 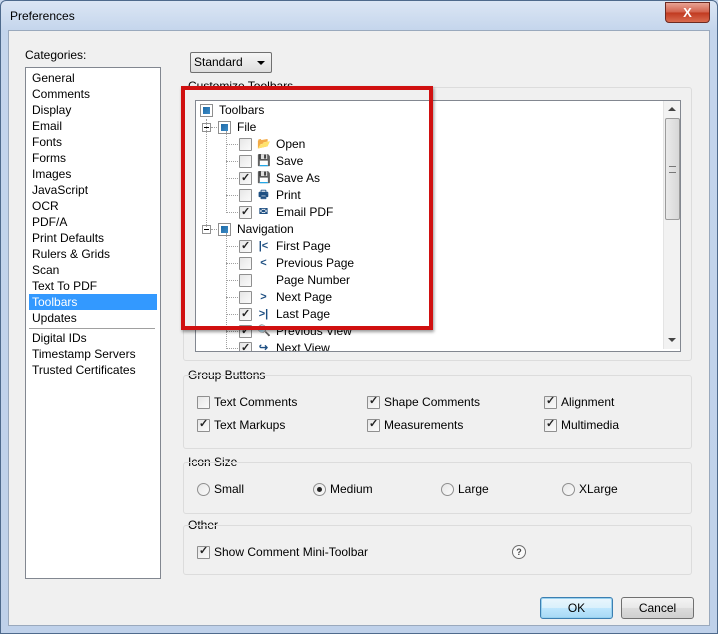 I want to click on category-item: Toolbars, so click(x=93, y=302).